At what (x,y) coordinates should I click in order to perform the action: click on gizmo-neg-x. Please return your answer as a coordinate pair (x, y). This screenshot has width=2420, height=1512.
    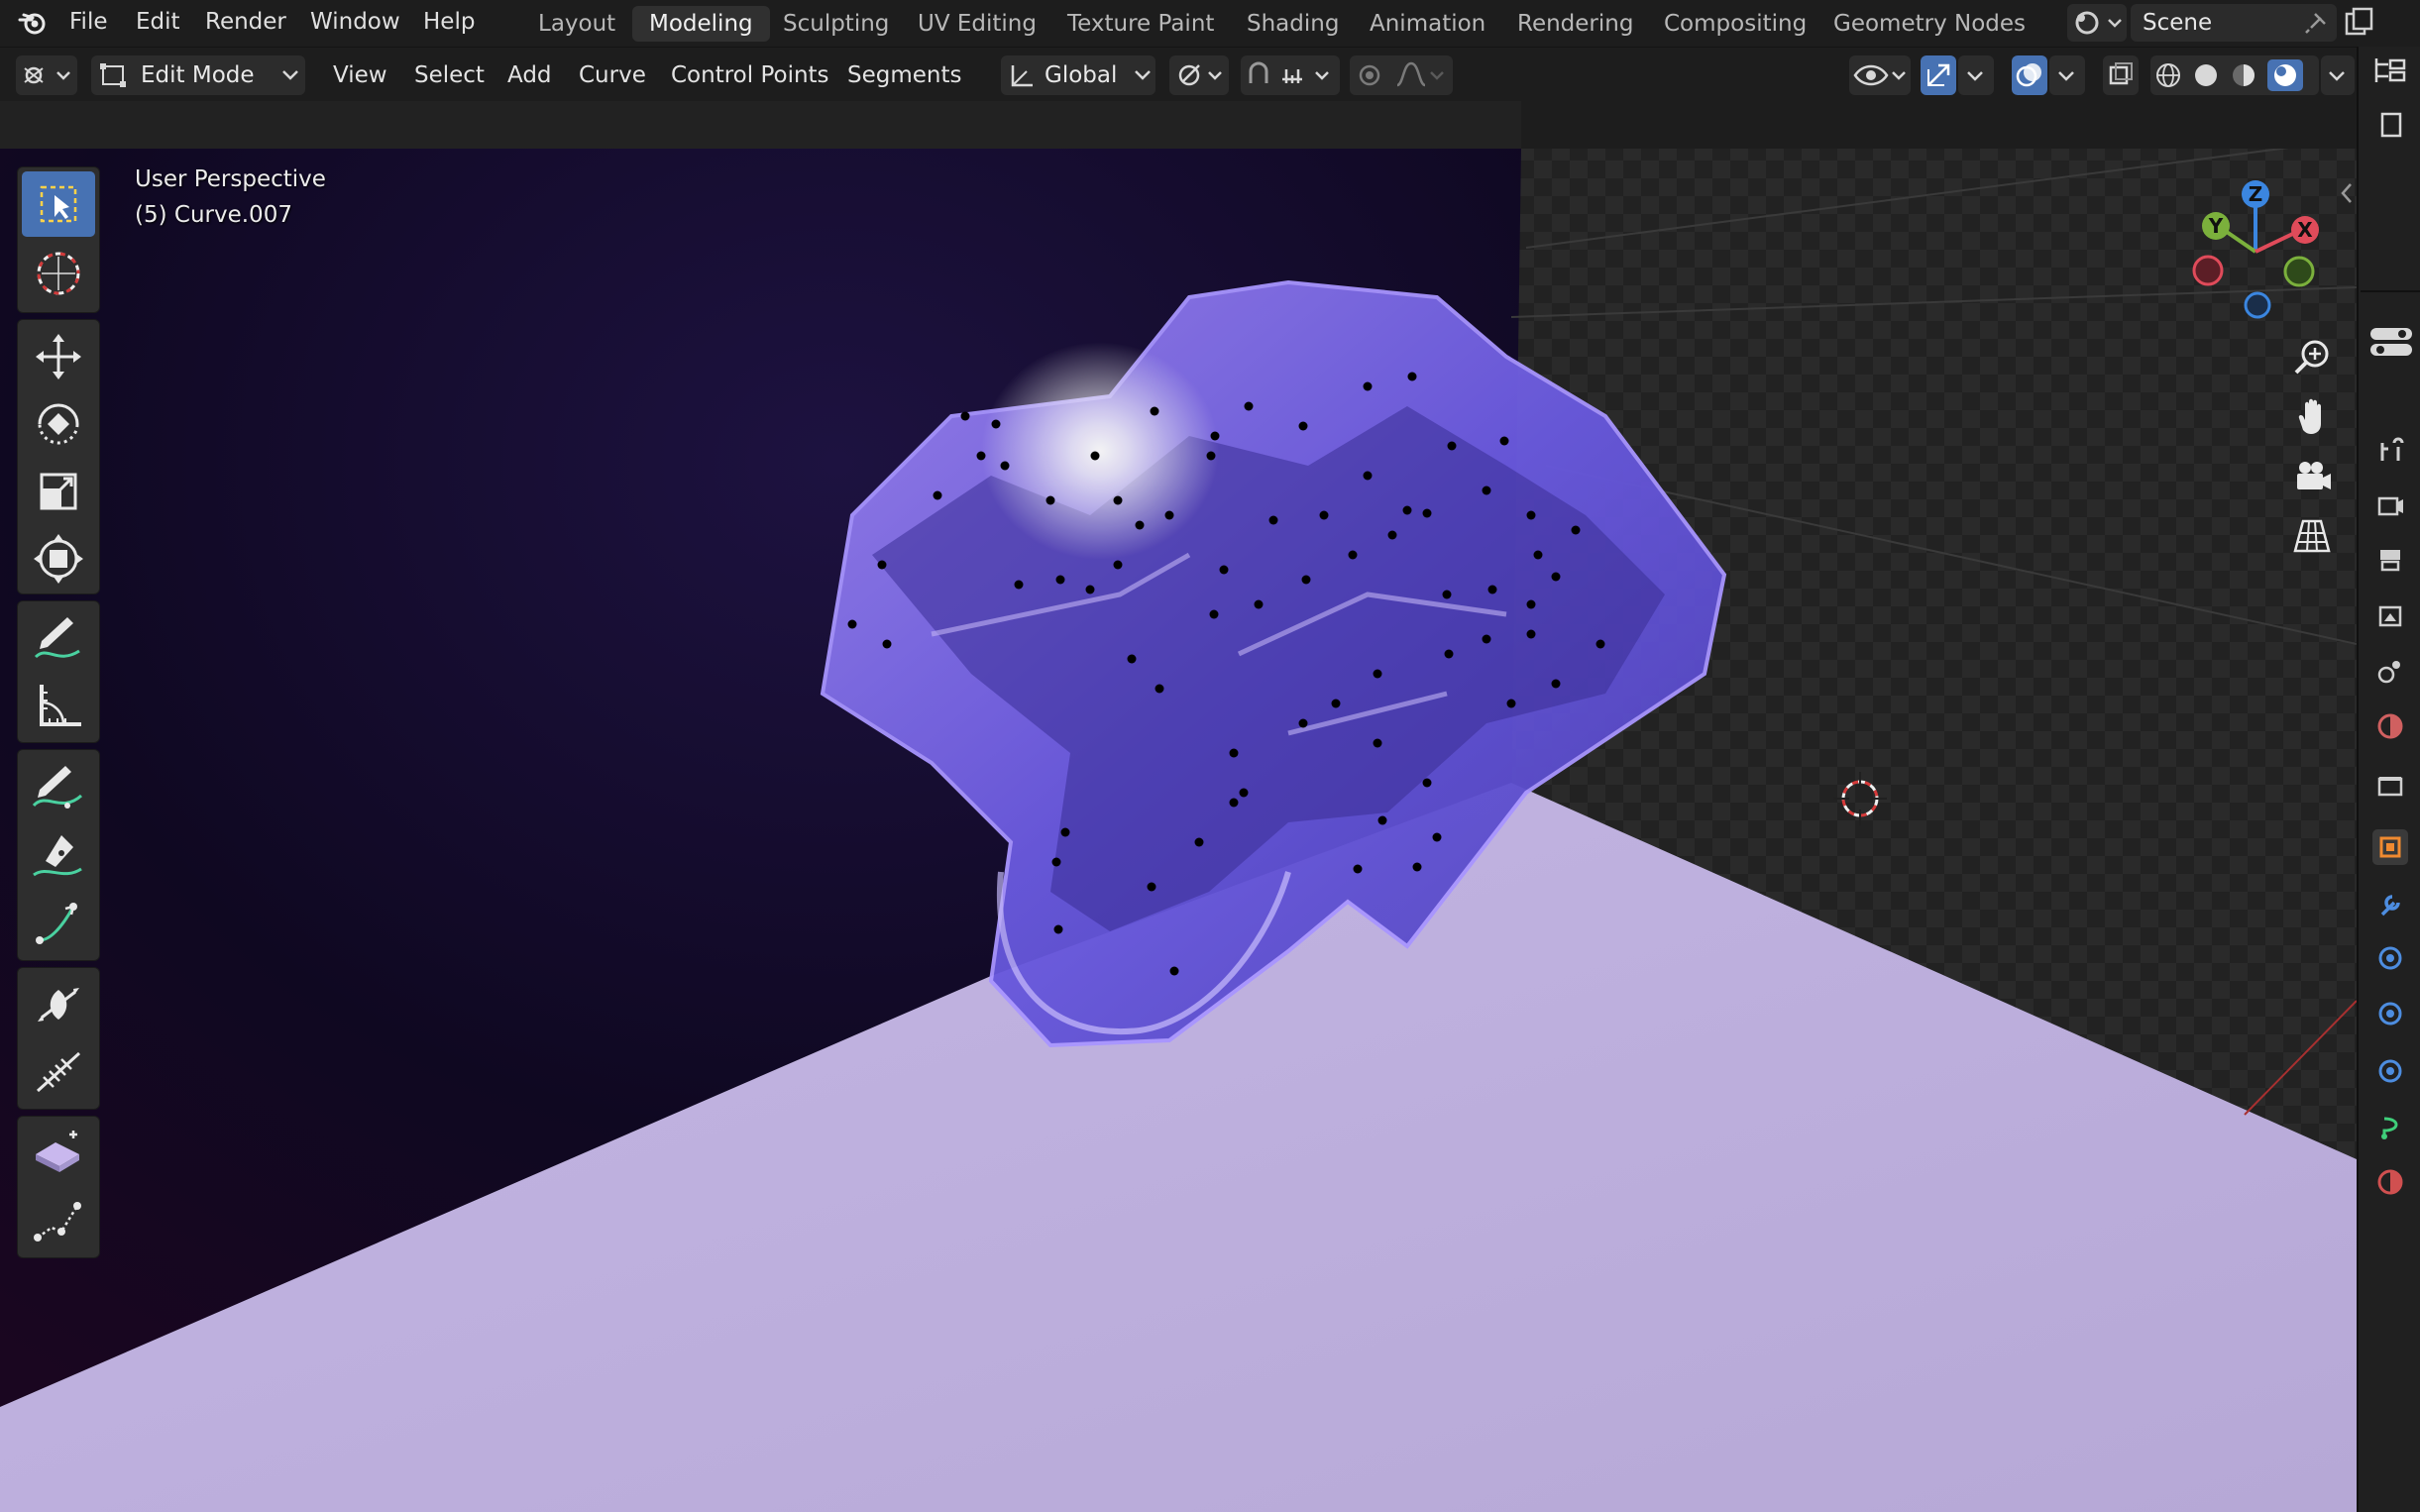
    Looking at the image, I should click on (2208, 270).